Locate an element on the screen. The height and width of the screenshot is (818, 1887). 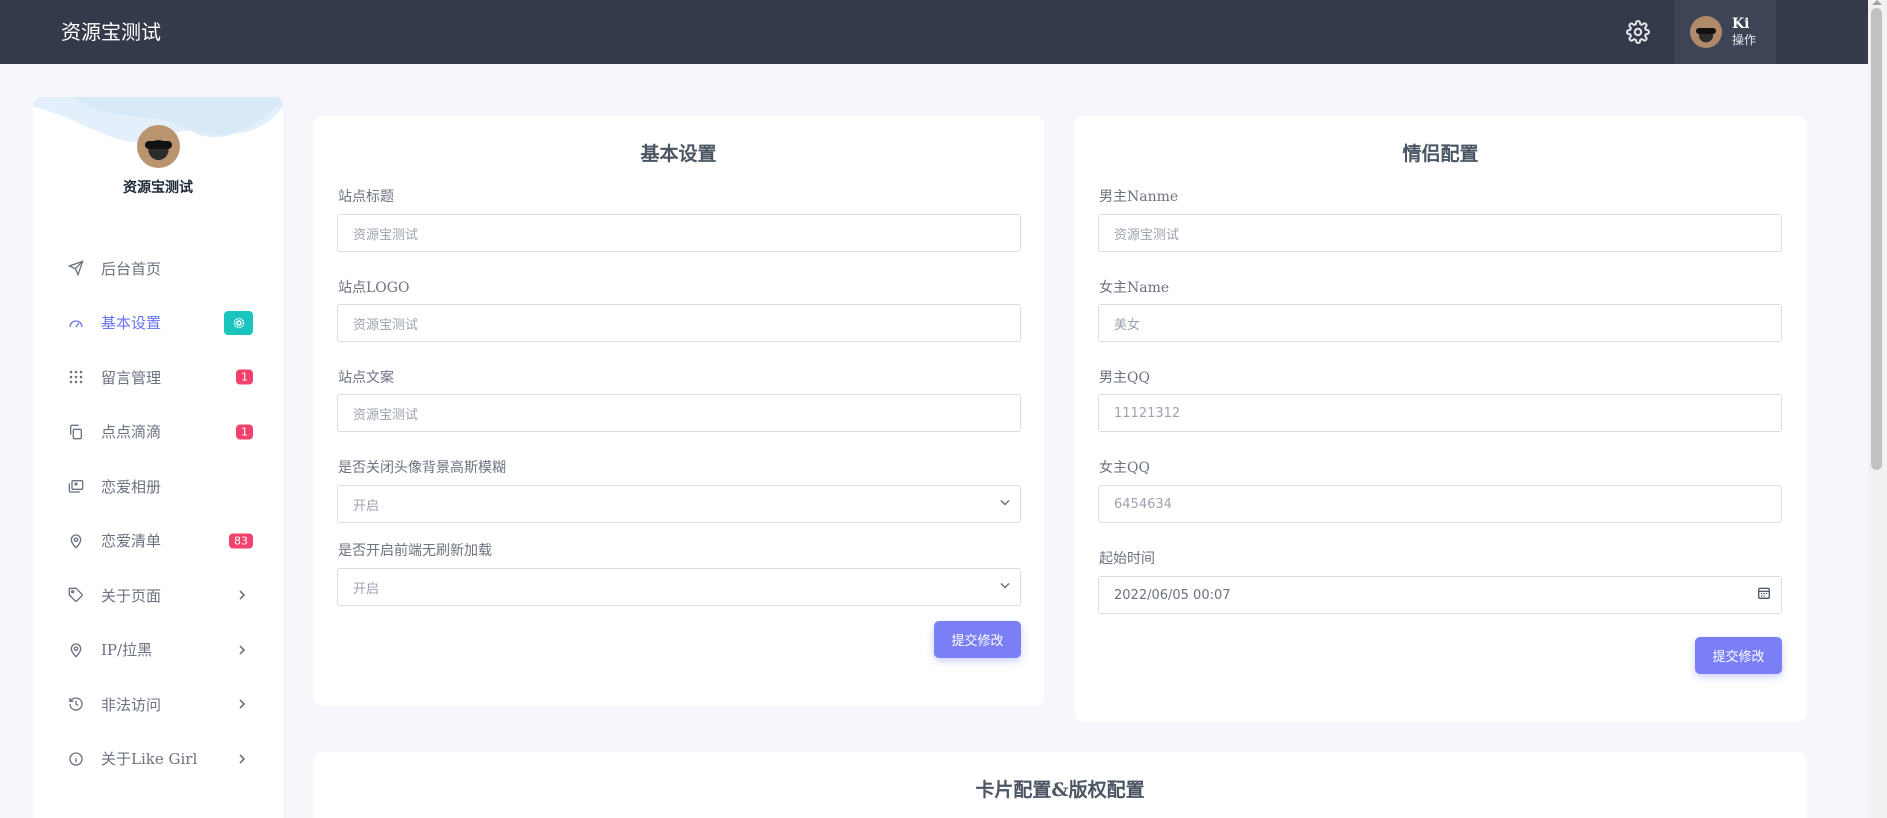
female-qq-placeholder: 6454634 is located at coordinates (1143, 504).